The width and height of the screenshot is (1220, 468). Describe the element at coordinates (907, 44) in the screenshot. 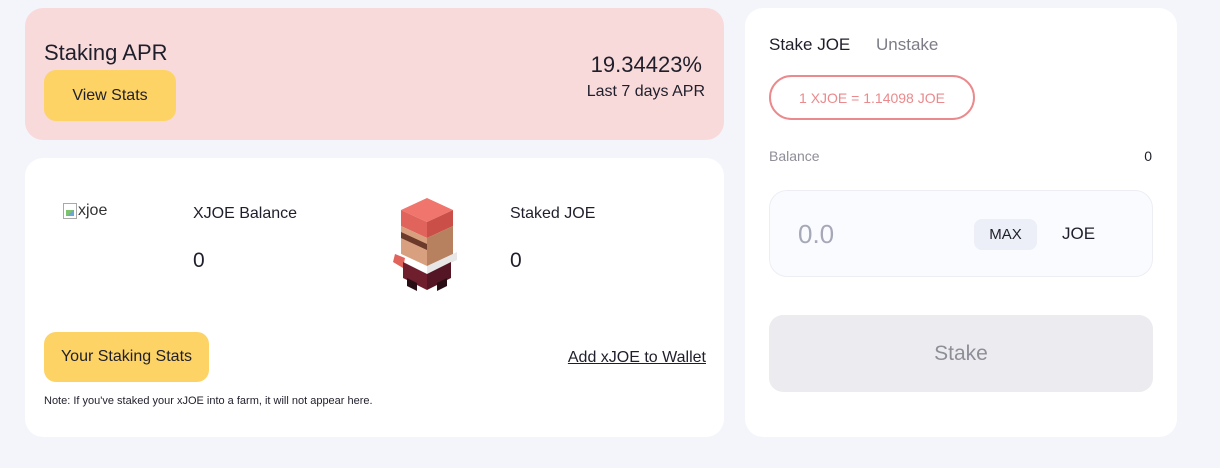

I see `tab-unstake: Unstake` at that location.